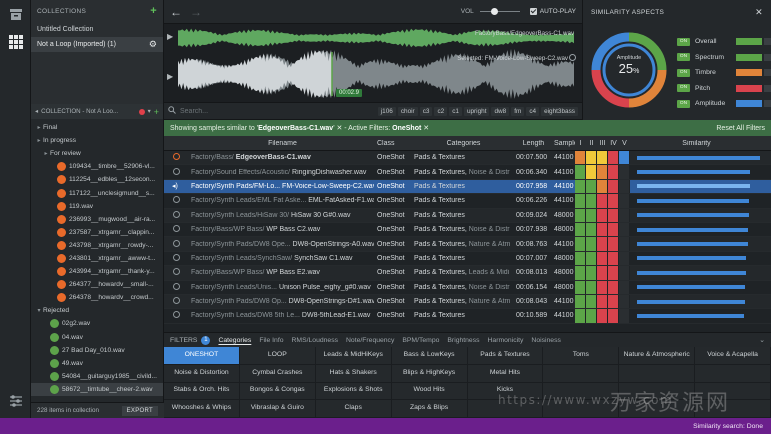  Describe the element at coordinates (500, 111) in the screenshot. I see `search-tag: dw8` at that location.